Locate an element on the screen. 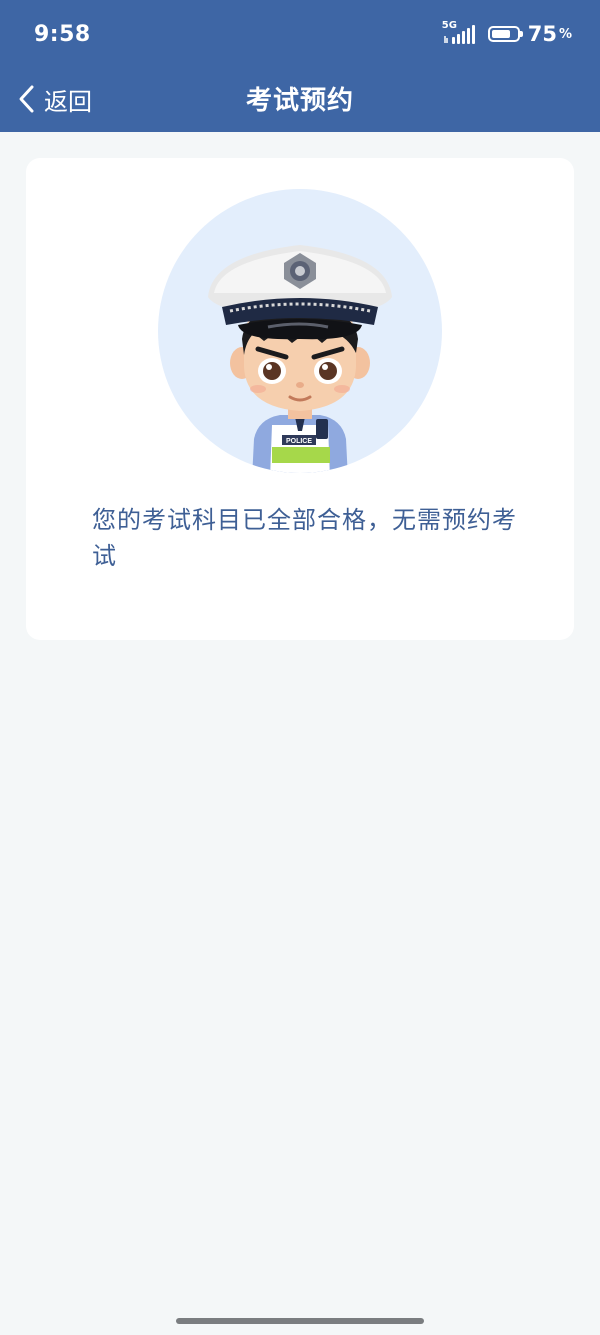 The image size is (600, 1335). police-avatar-illustration: POLICE is located at coordinates (300, 331).